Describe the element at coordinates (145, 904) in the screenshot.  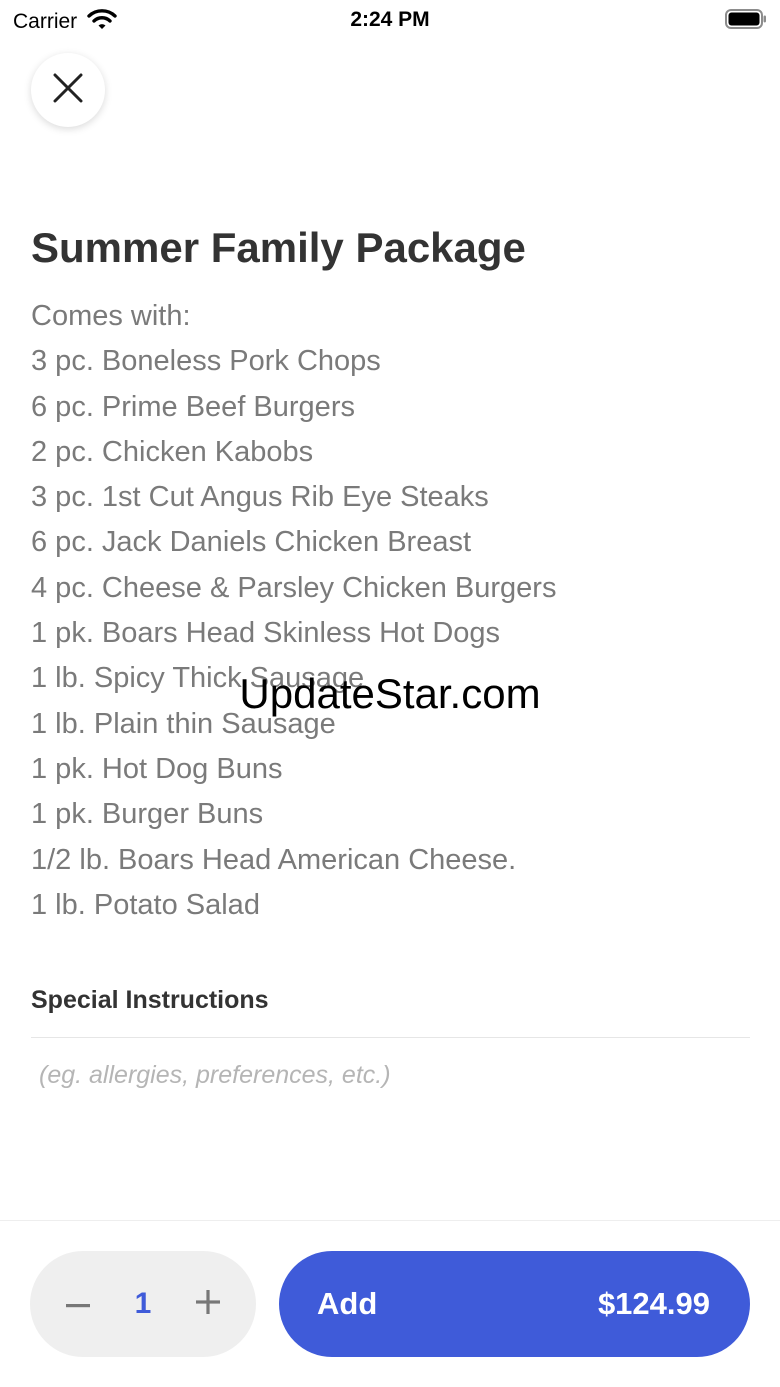
I see `description-line: 1 lb. Potato Salad` at that location.